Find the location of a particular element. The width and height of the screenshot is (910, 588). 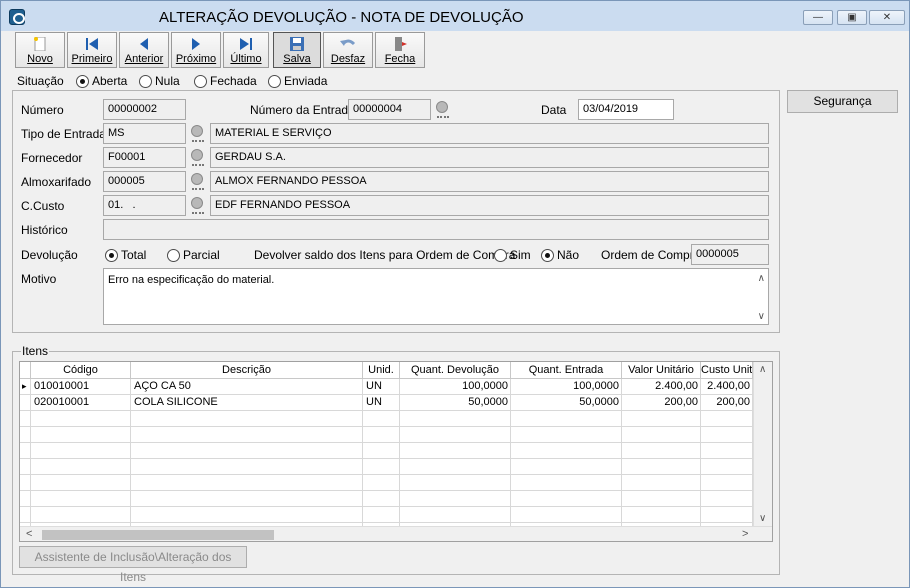

anterior-label: Anterior is located at coordinates (144, 59).